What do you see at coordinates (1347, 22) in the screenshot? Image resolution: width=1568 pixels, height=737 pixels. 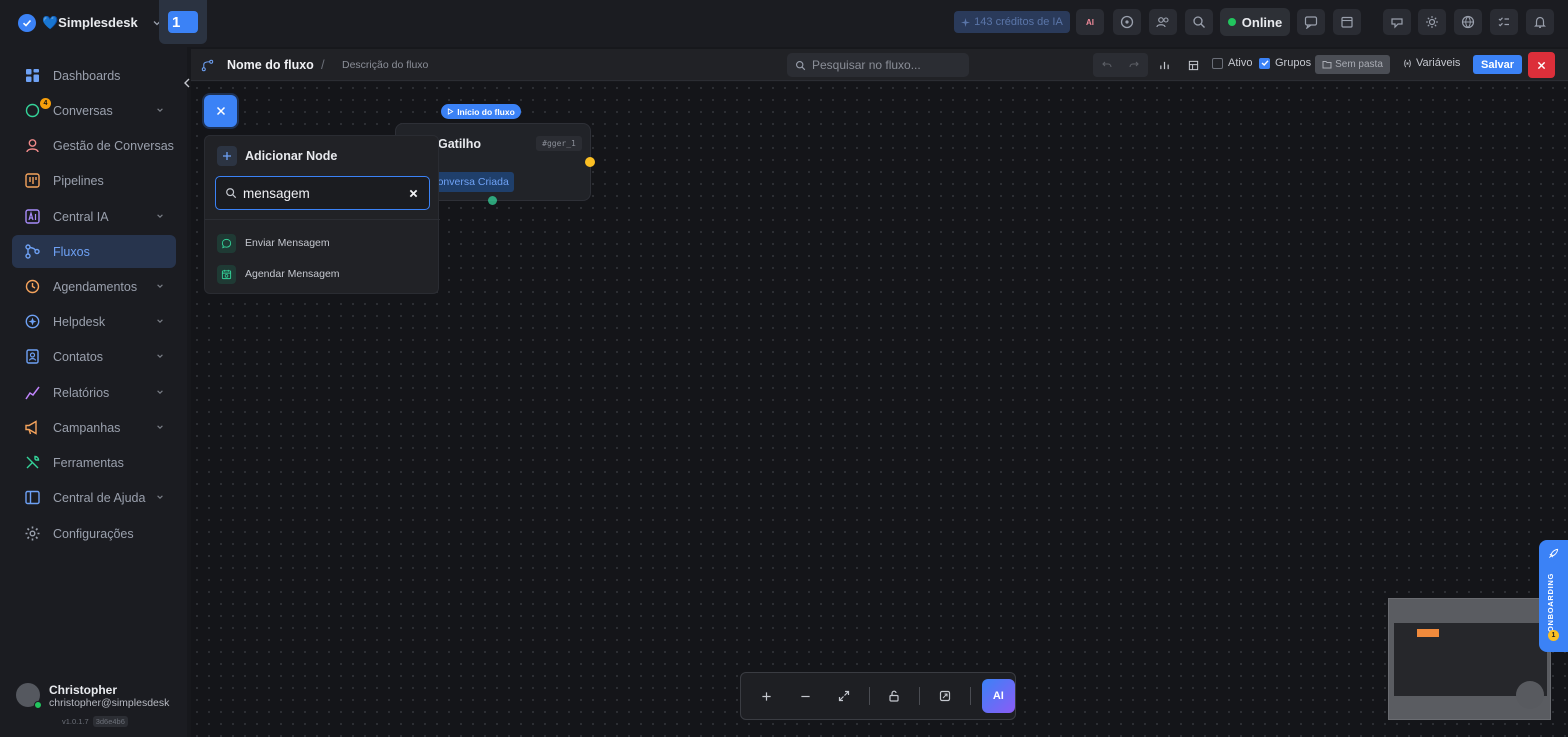 I see `calendar-button` at bounding box center [1347, 22].